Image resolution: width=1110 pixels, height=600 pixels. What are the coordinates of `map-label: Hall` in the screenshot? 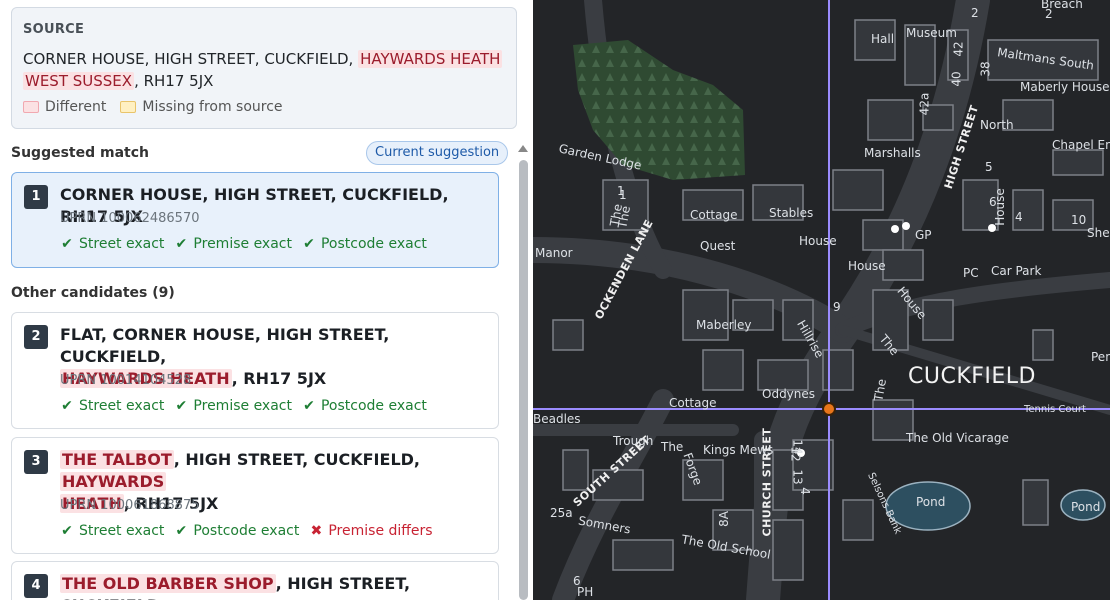 It's located at (883, 39).